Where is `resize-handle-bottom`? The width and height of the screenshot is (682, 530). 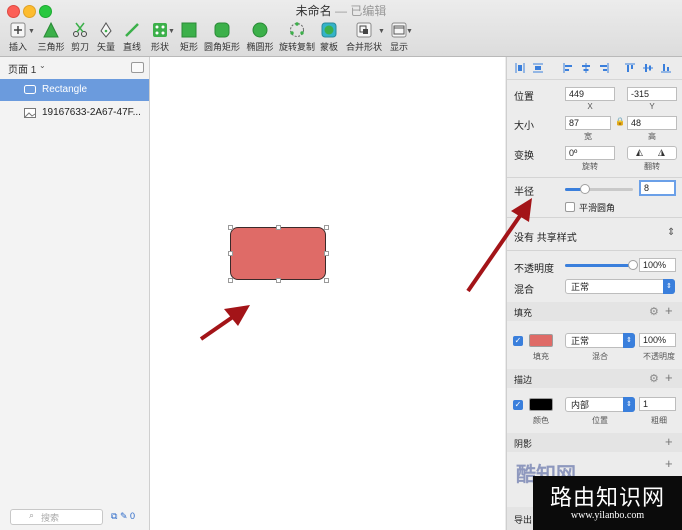
resize-handle-bottom is located at coordinates (278, 280).